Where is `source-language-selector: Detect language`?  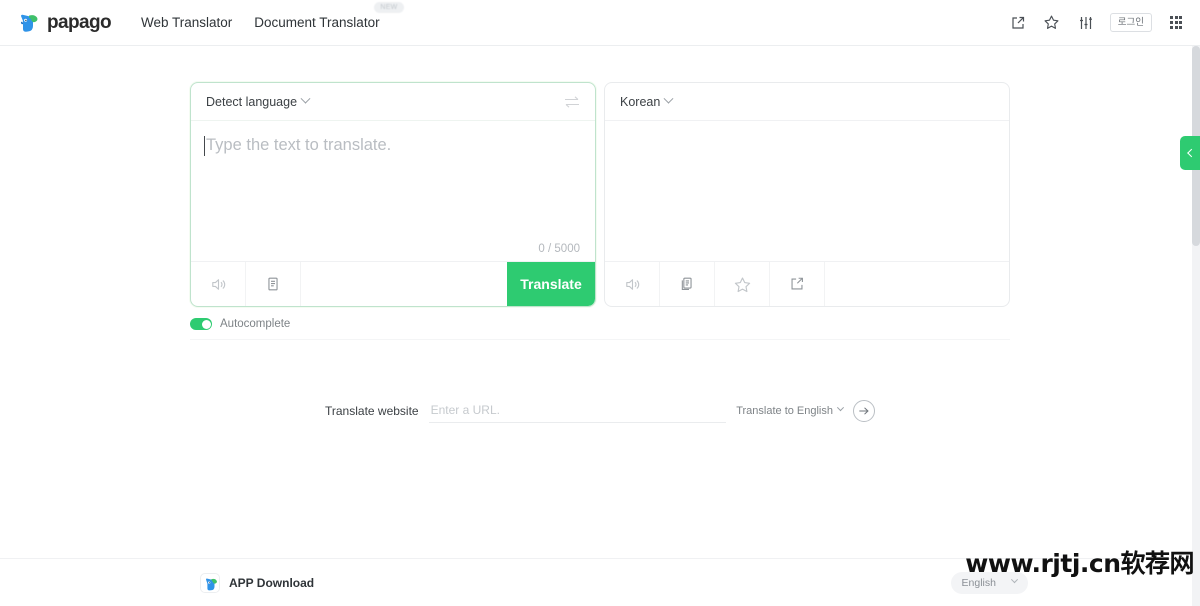
source-language-selector: Detect language is located at coordinates (258, 101).